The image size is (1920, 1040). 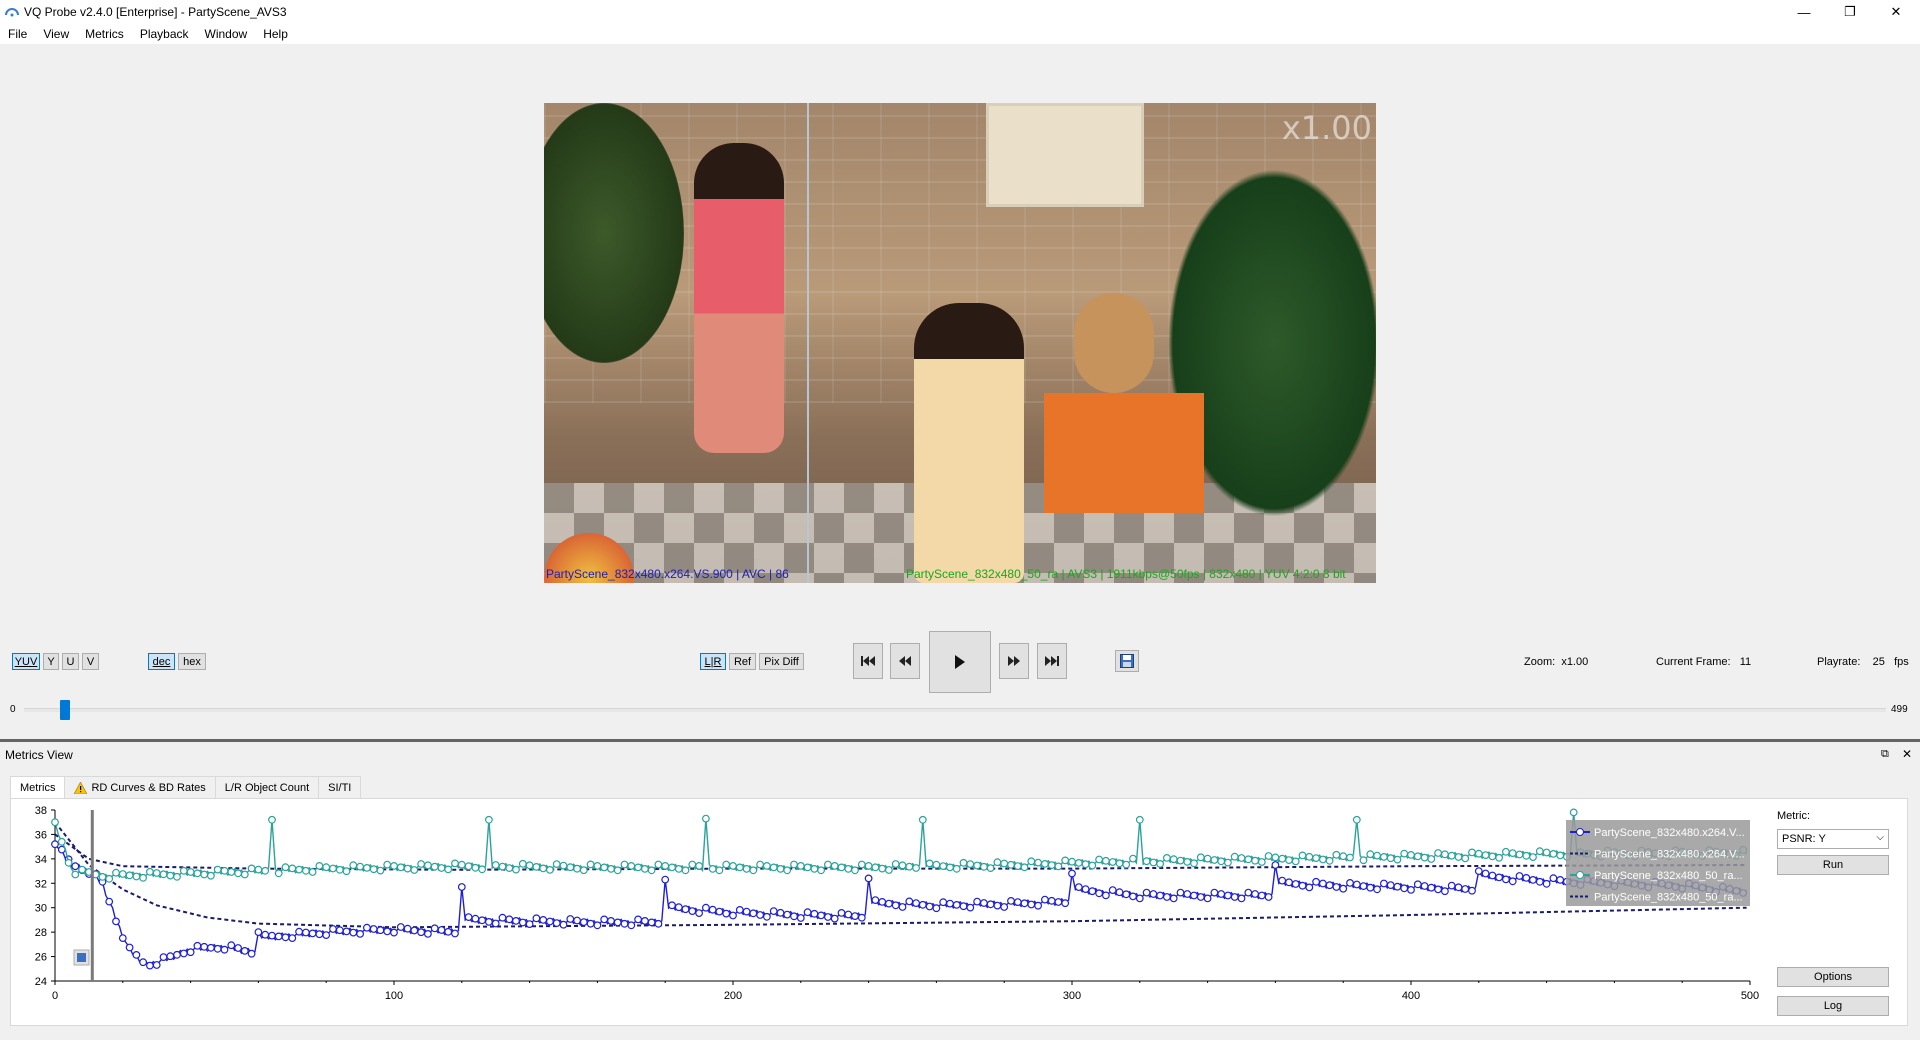 What do you see at coordinates (164, 34) in the screenshot?
I see `menu-playback: Playback` at bounding box center [164, 34].